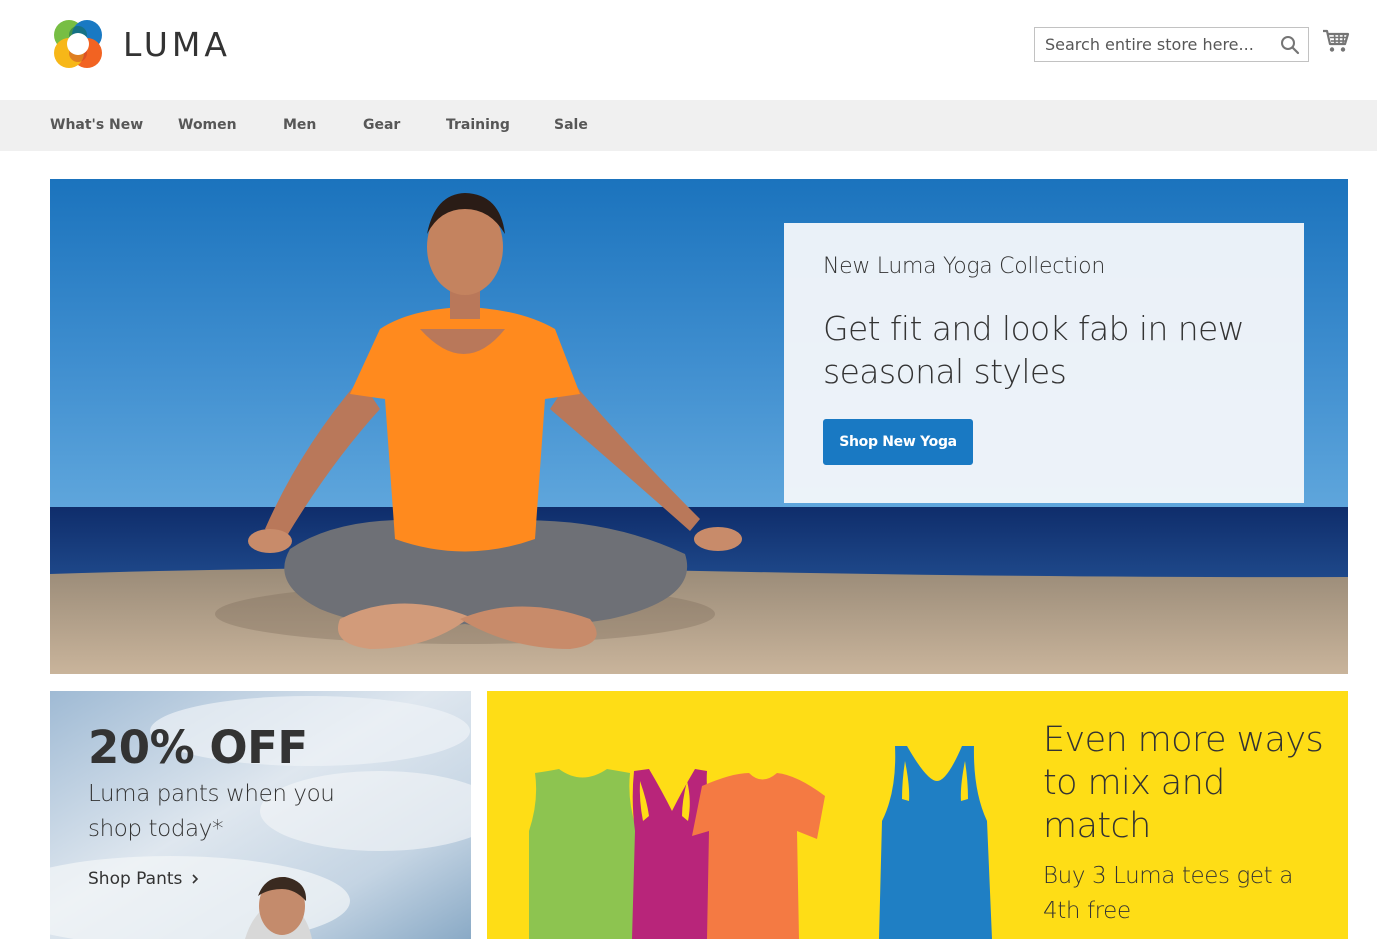 The image size is (1377, 939). Describe the element at coordinates (381, 125) in the screenshot. I see `nav-item-gear: Gear` at that location.